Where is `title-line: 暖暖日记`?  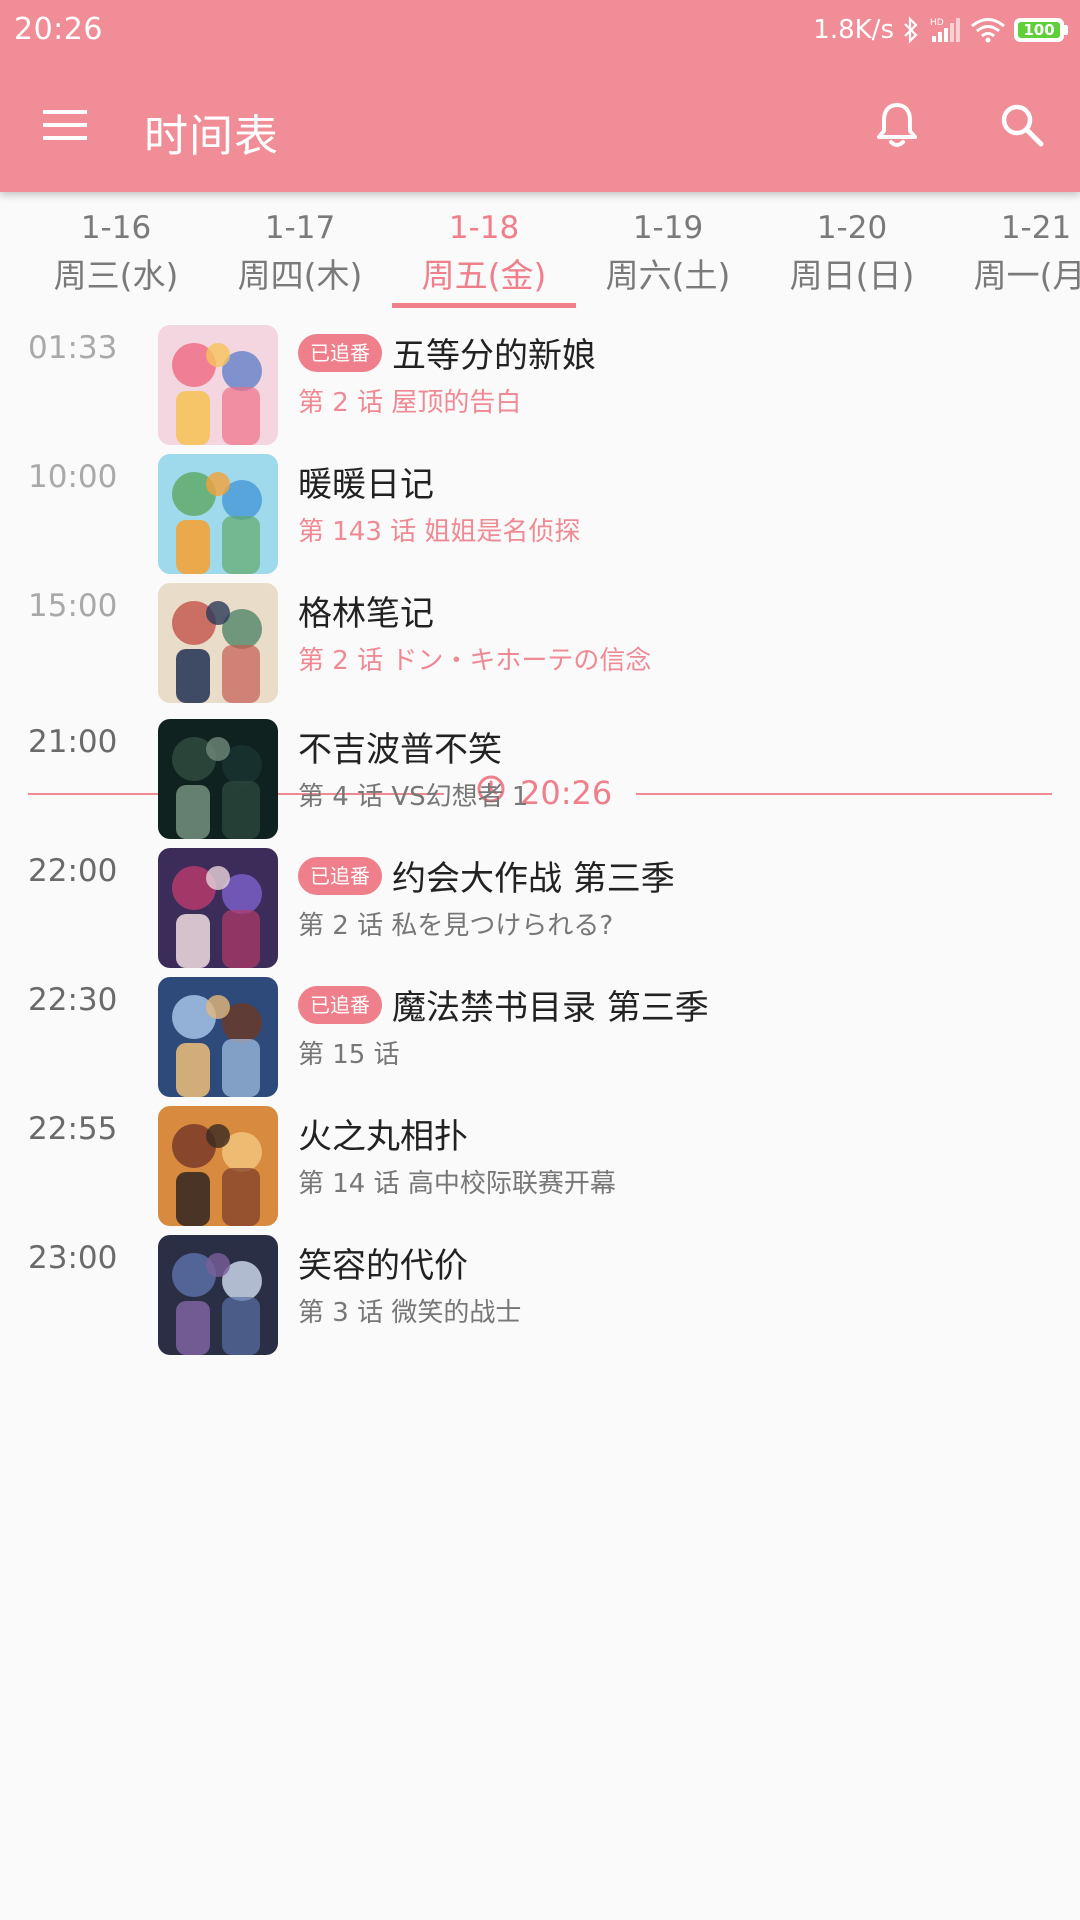 title-line: 暖暖日记 is located at coordinates (366, 481).